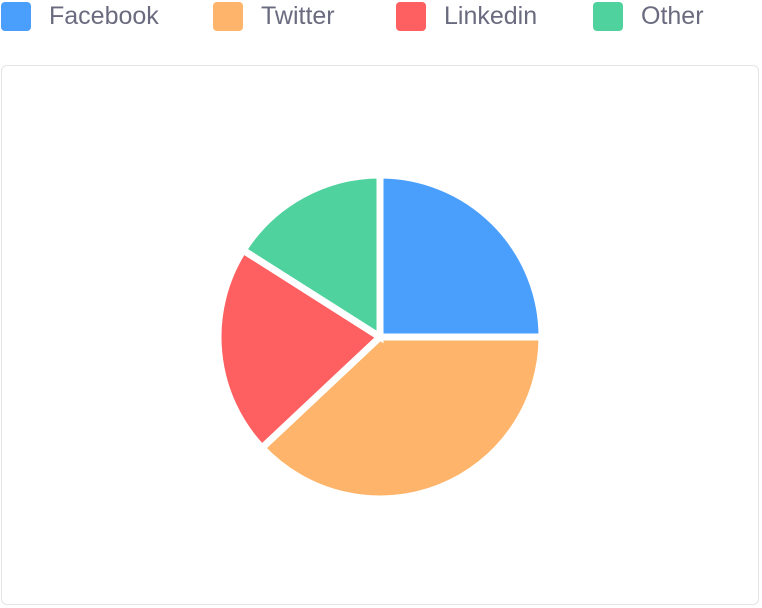  Describe the element at coordinates (381, 16) in the screenshot. I see `chart-legend: Facebook Twitter Linkedin Other` at that location.